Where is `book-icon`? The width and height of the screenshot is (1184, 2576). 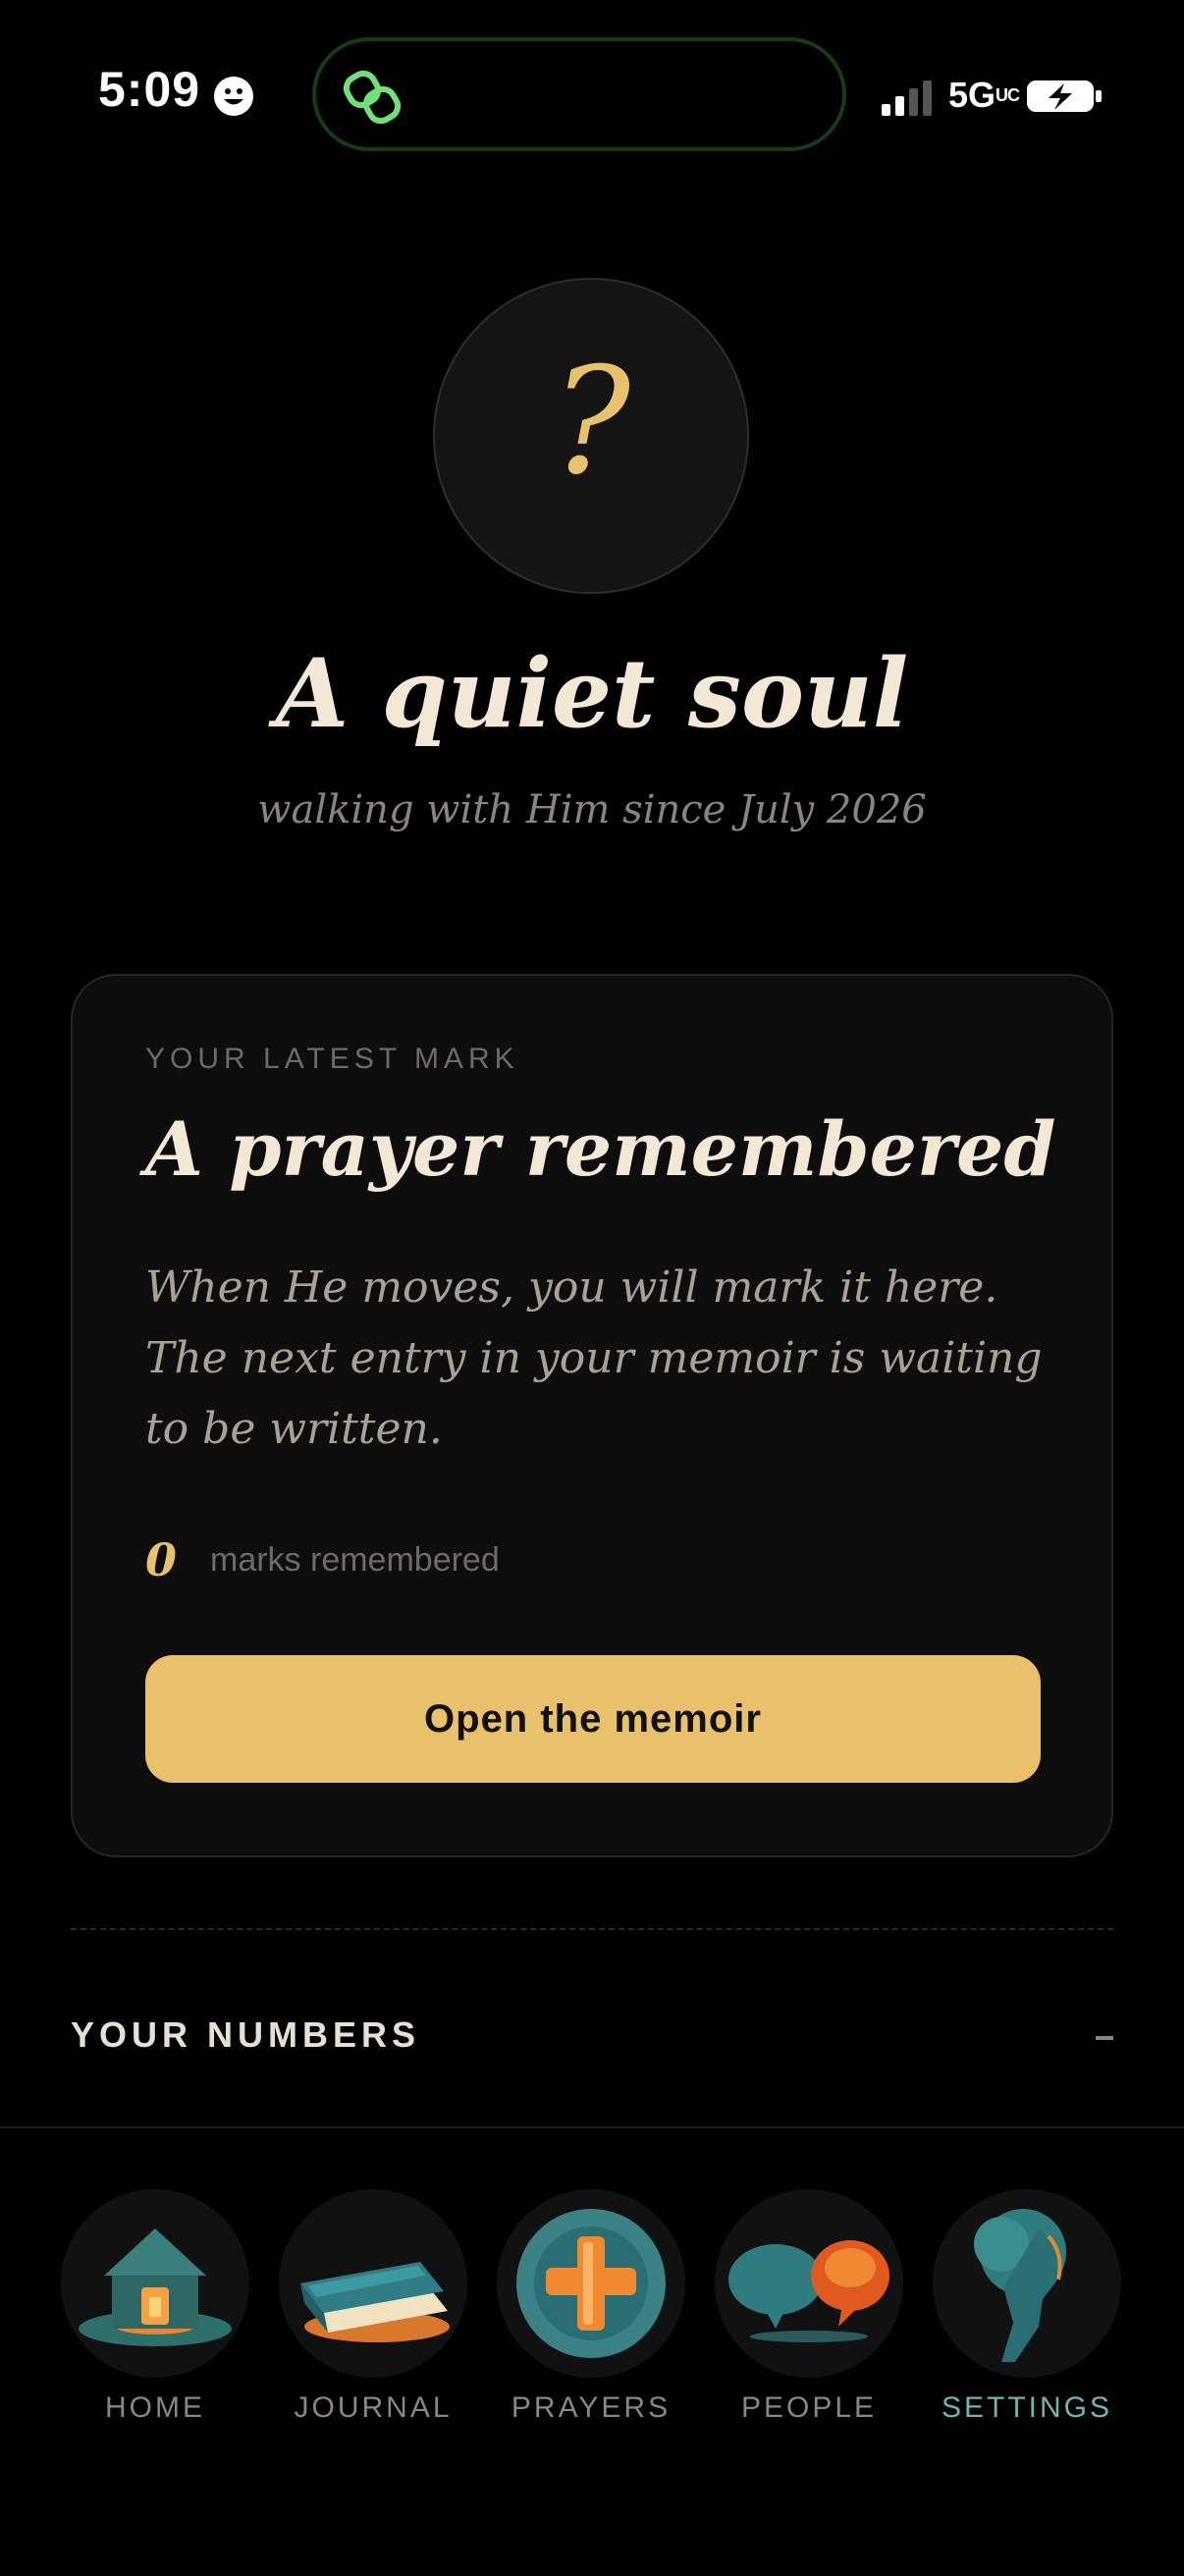
book-icon is located at coordinates (373, 2283).